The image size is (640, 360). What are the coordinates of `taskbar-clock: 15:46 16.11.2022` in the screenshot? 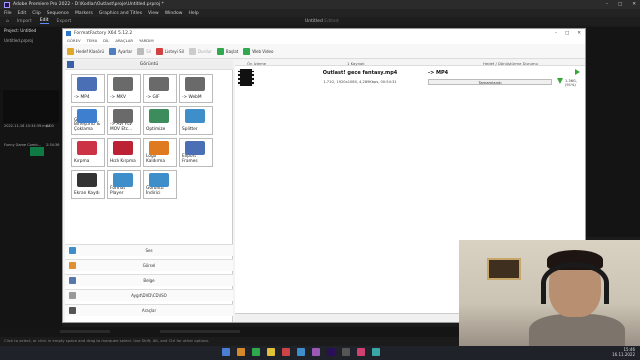 It's located at (623, 352).